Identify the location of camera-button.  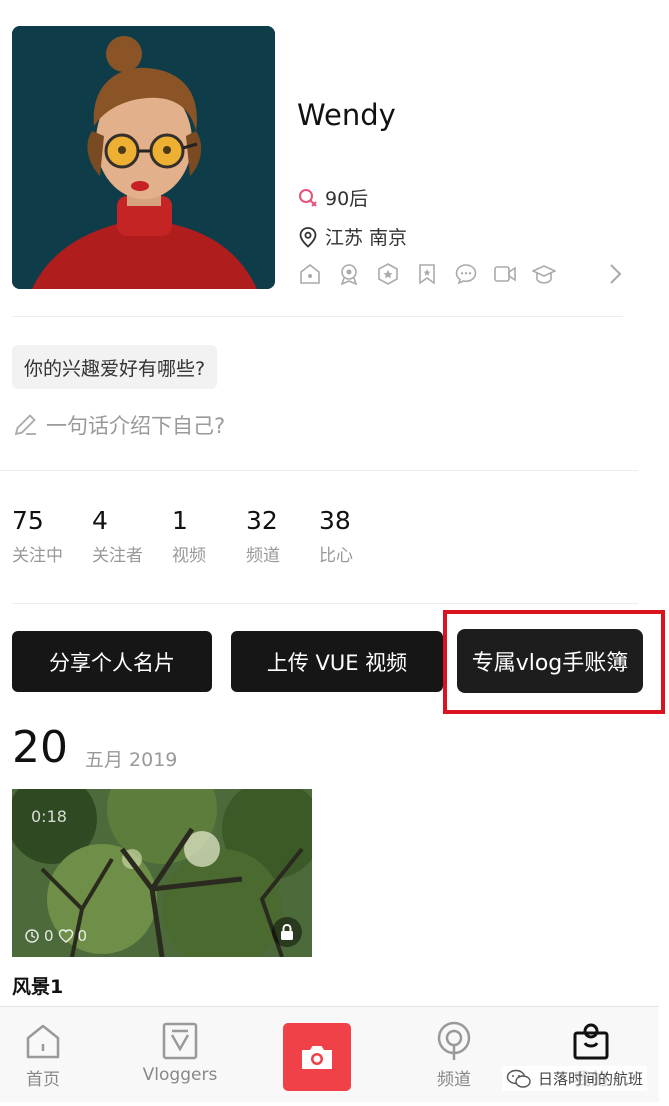
(317, 1057).